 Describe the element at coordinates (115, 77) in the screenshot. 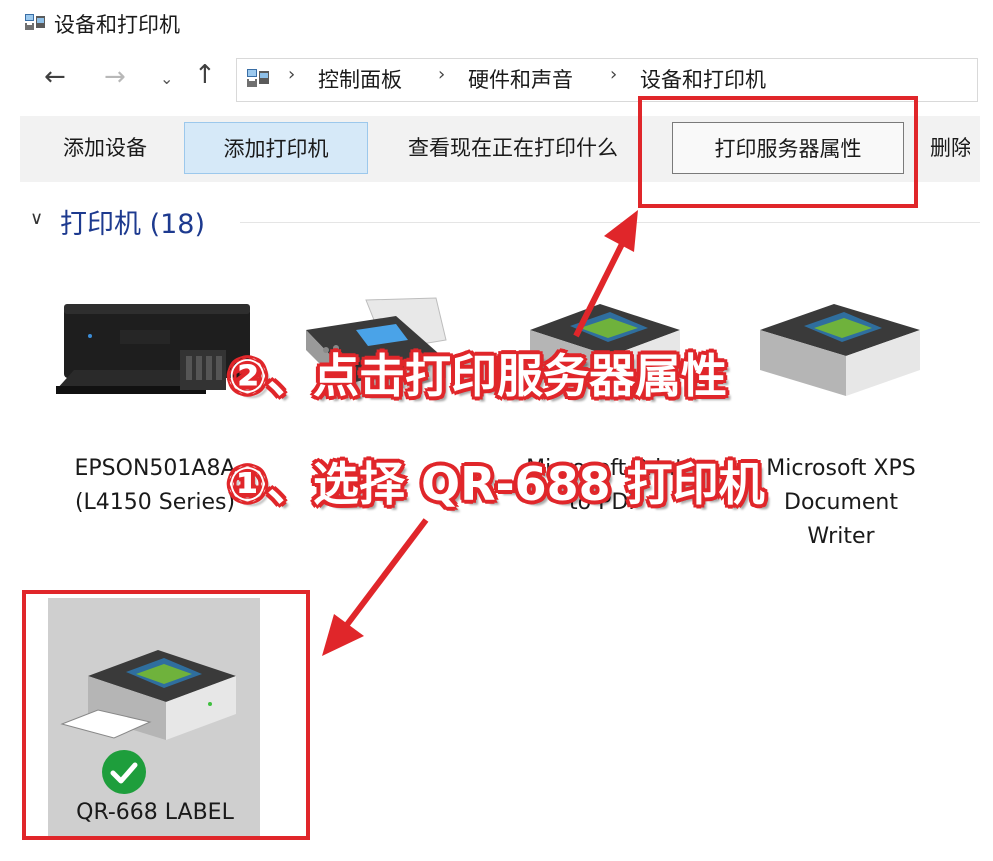

I see `forward-button: →` at that location.